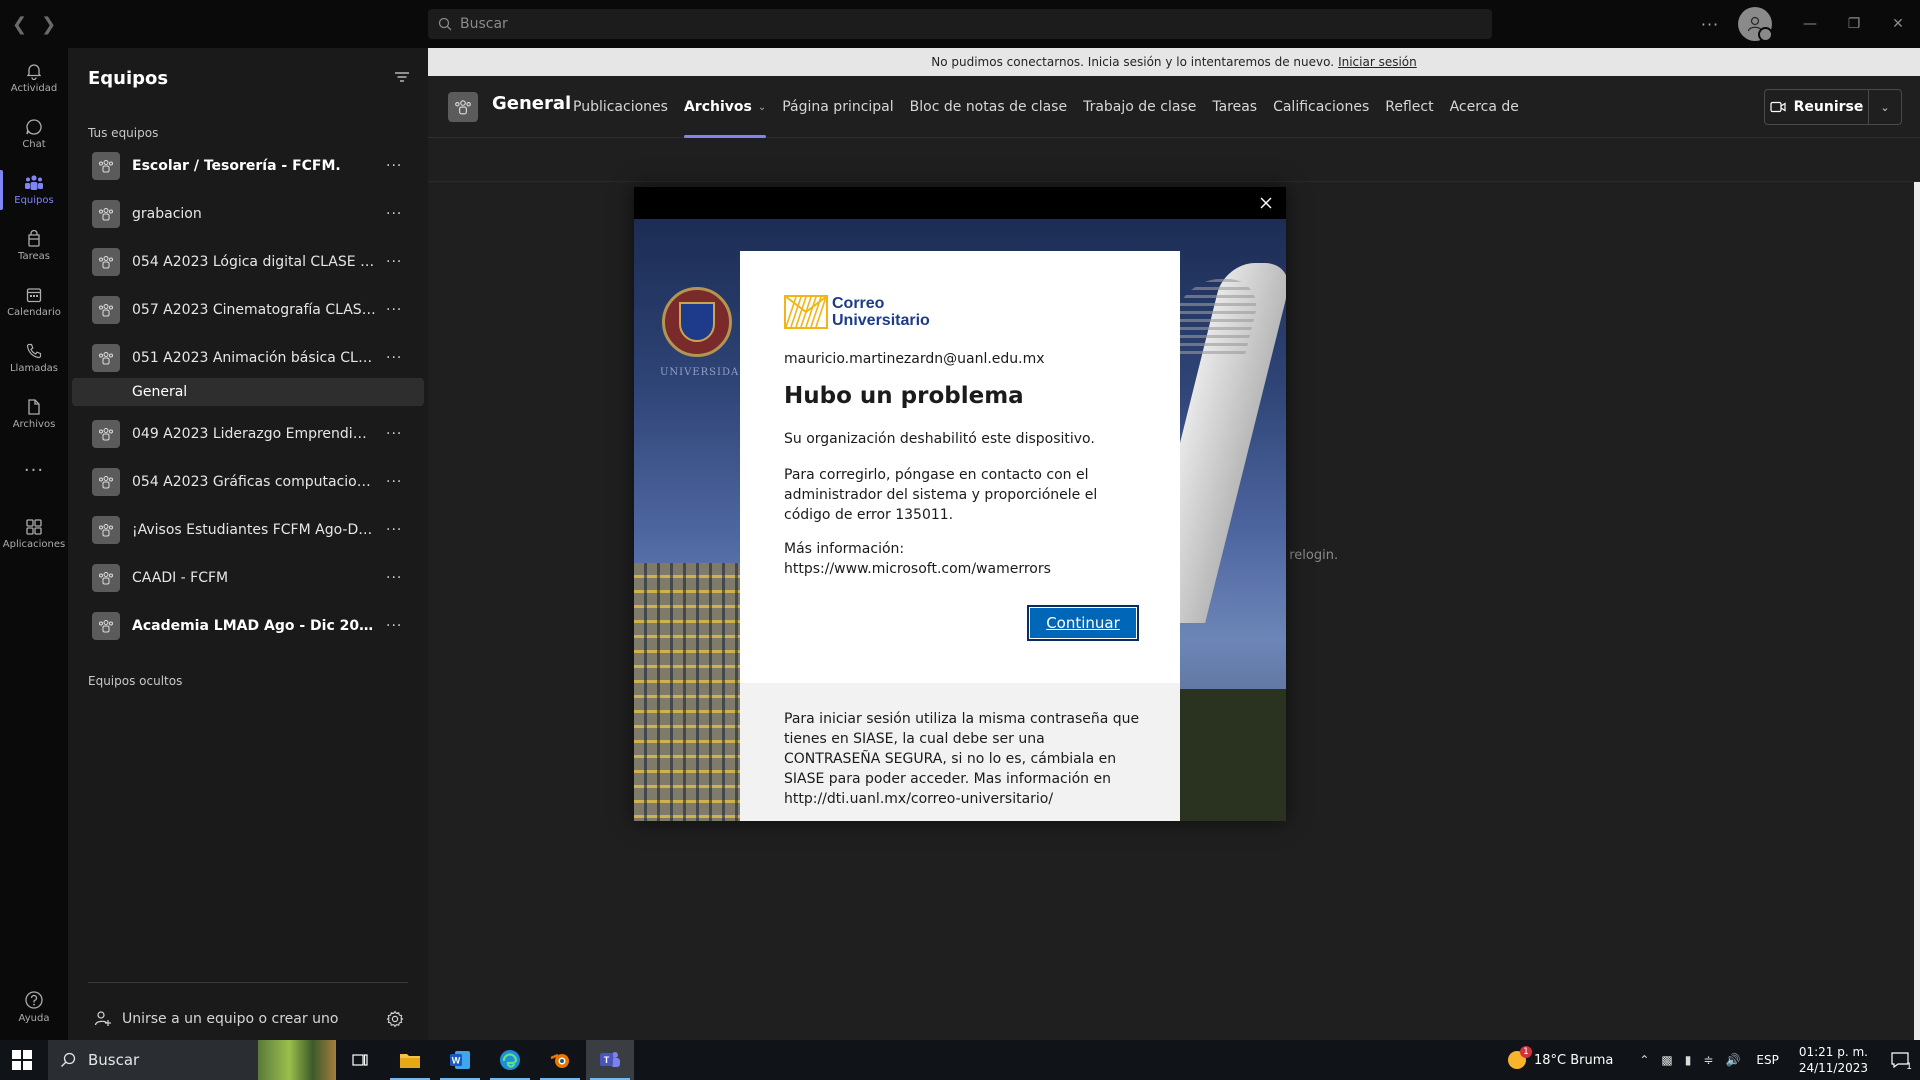  Describe the element at coordinates (360, 1060) in the screenshot. I see `task-view-icon` at that location.